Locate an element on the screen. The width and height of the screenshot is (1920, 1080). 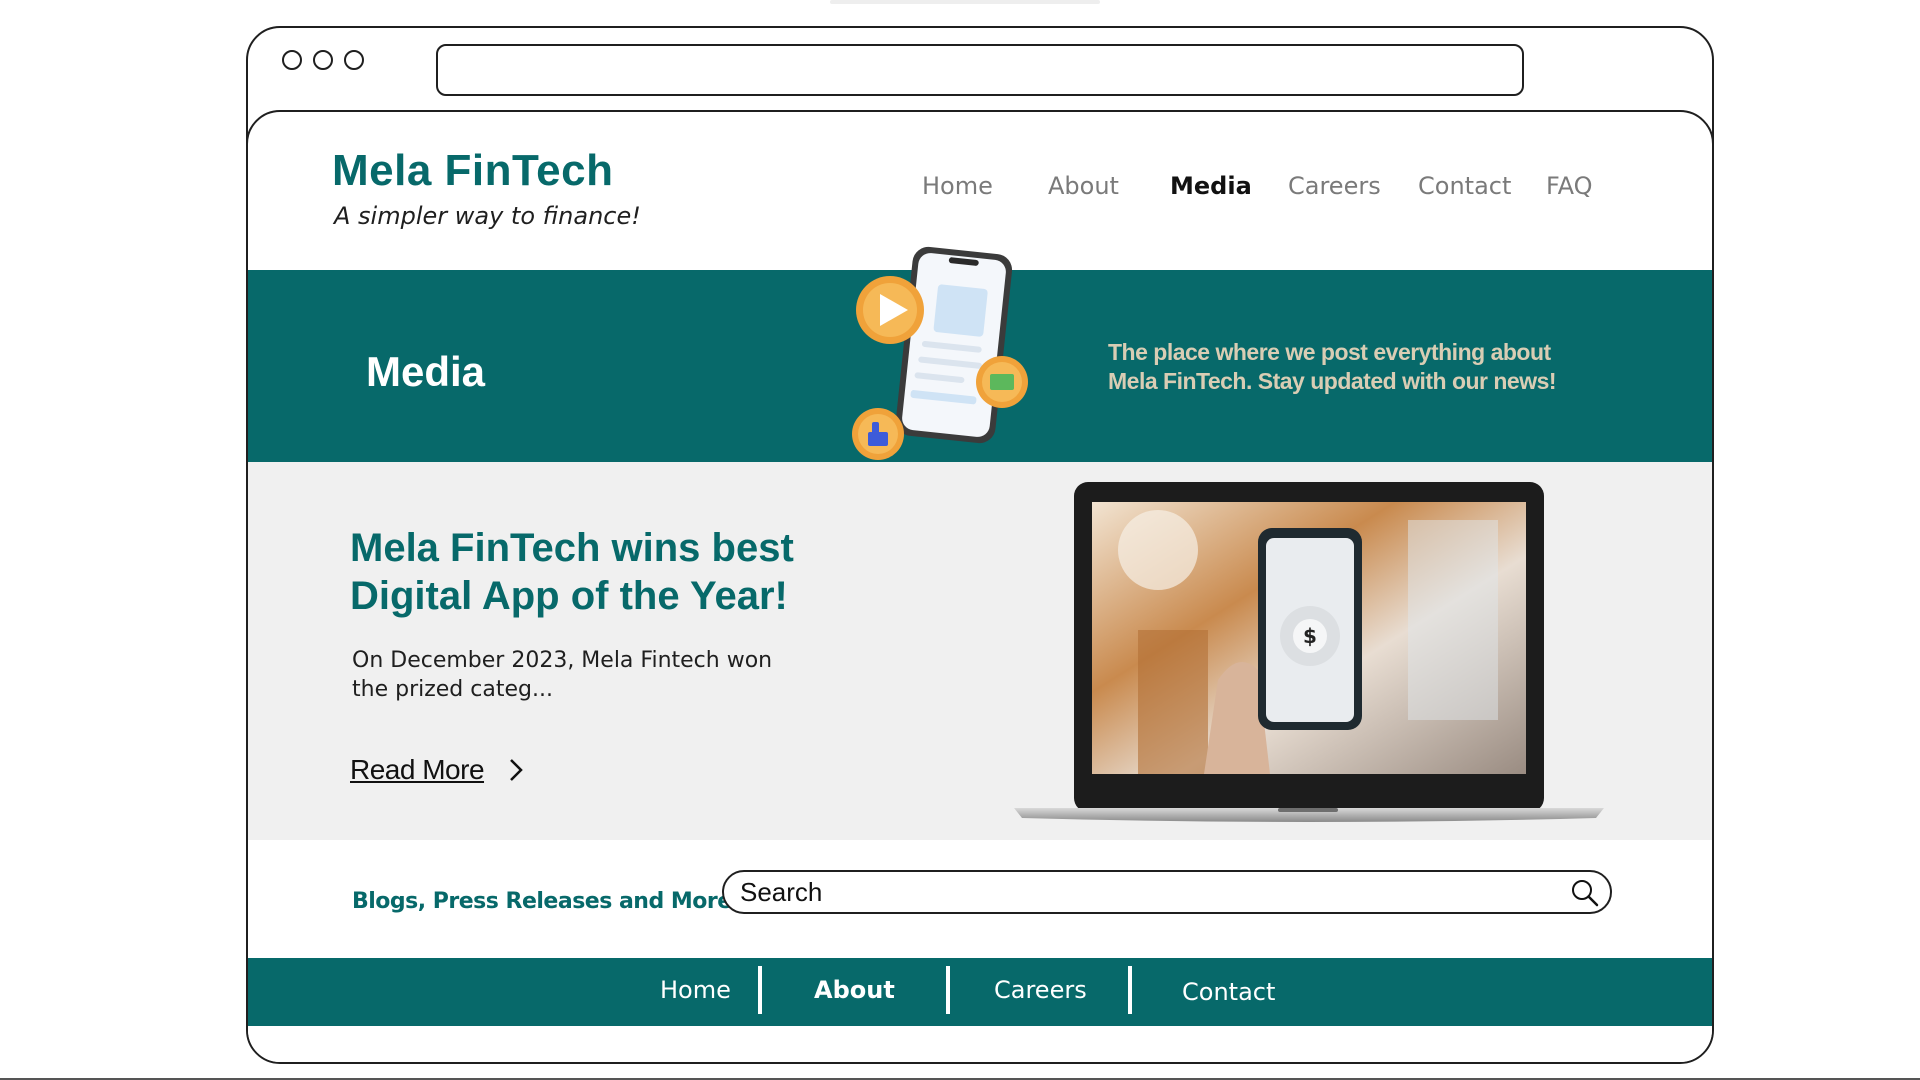
thumbs-up-icon is located at coordinates (878, 434).